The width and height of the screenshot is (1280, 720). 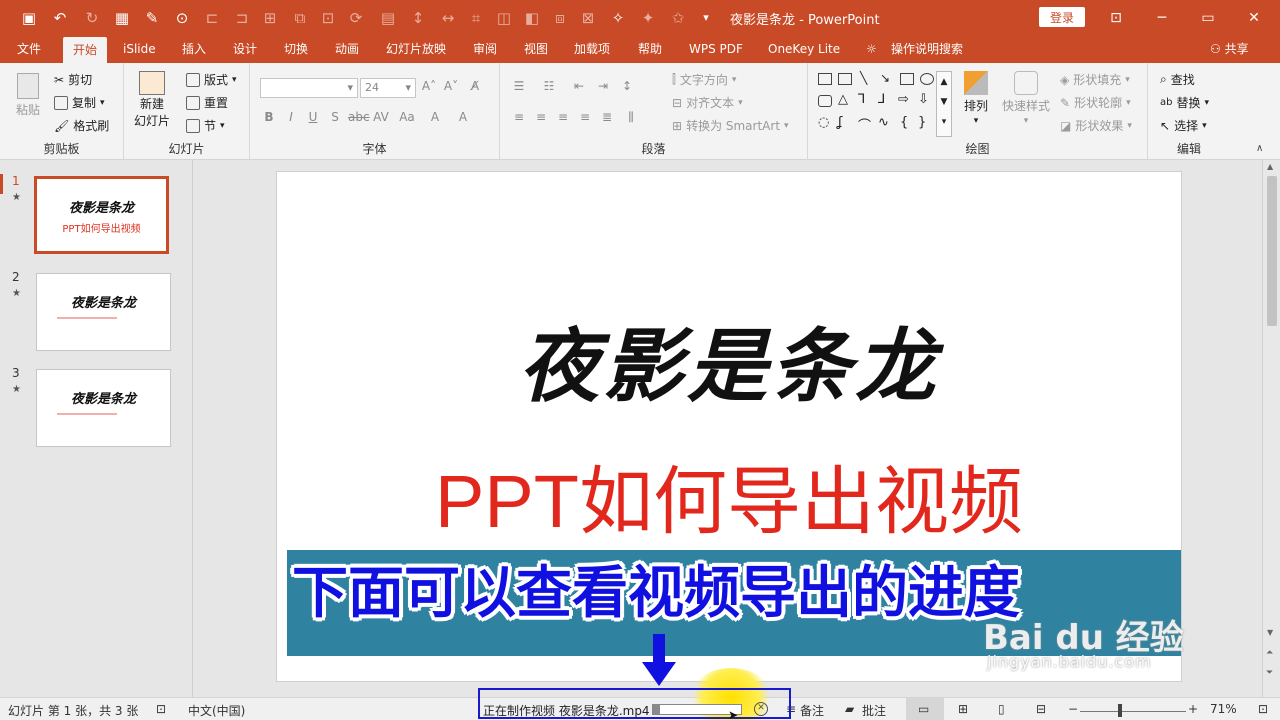 What do you see at coordinates (356, 17) in the screenshot?
I see `rotate-icon: ⟳` at bounding box center [356, 17].